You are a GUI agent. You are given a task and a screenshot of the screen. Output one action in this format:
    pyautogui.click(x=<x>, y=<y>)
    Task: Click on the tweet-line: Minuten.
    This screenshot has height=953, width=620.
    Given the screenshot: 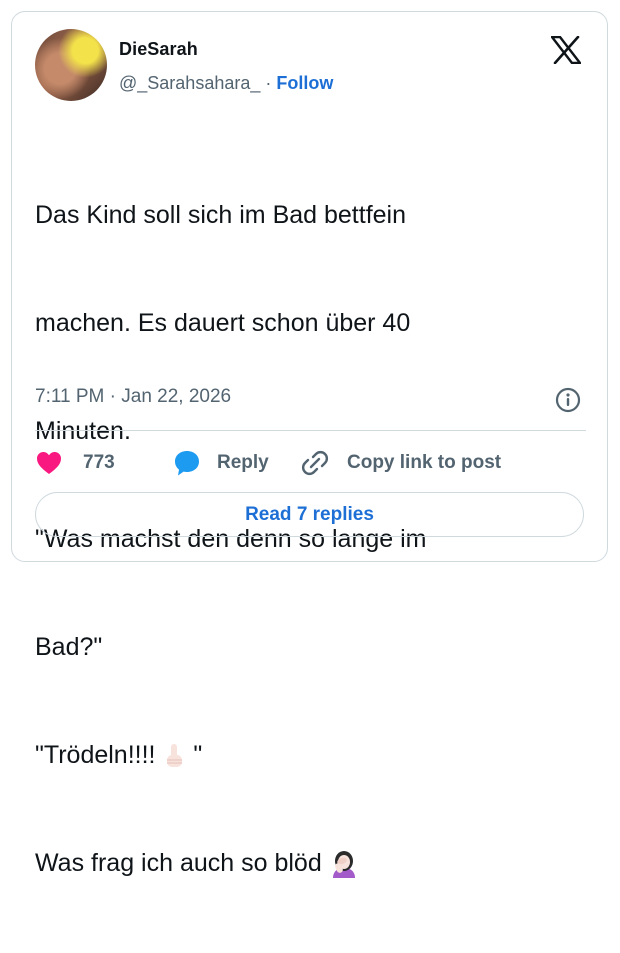 What is the action you would take?
    pyautogui.click(x=83, y=431)
    